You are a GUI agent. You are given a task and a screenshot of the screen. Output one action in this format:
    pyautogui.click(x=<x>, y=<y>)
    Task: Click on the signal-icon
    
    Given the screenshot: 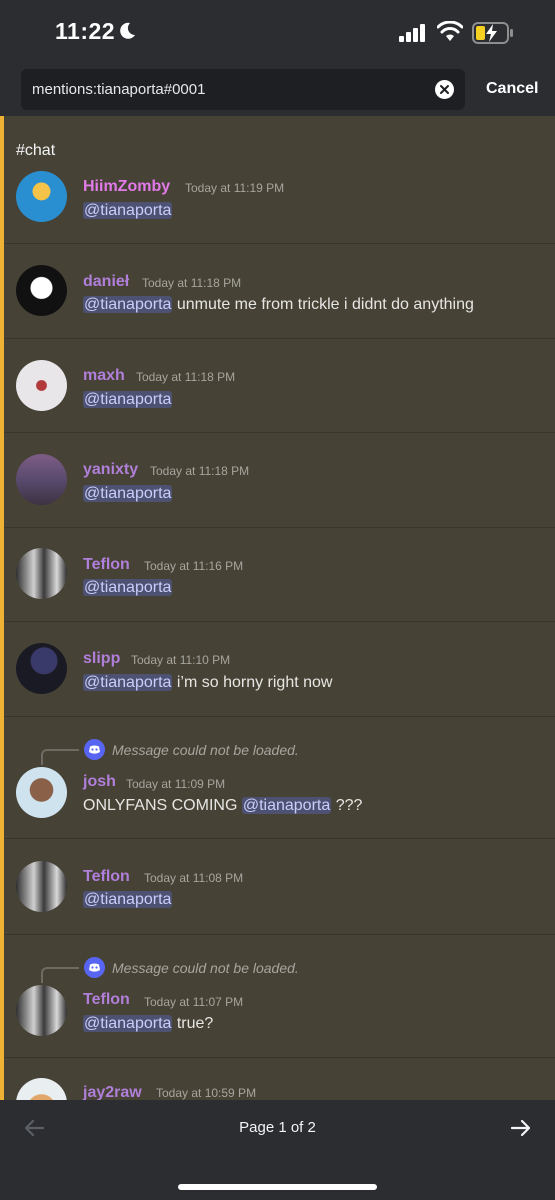 What is the action you would take?
    pyautogui.click(x=412, y=33)
    